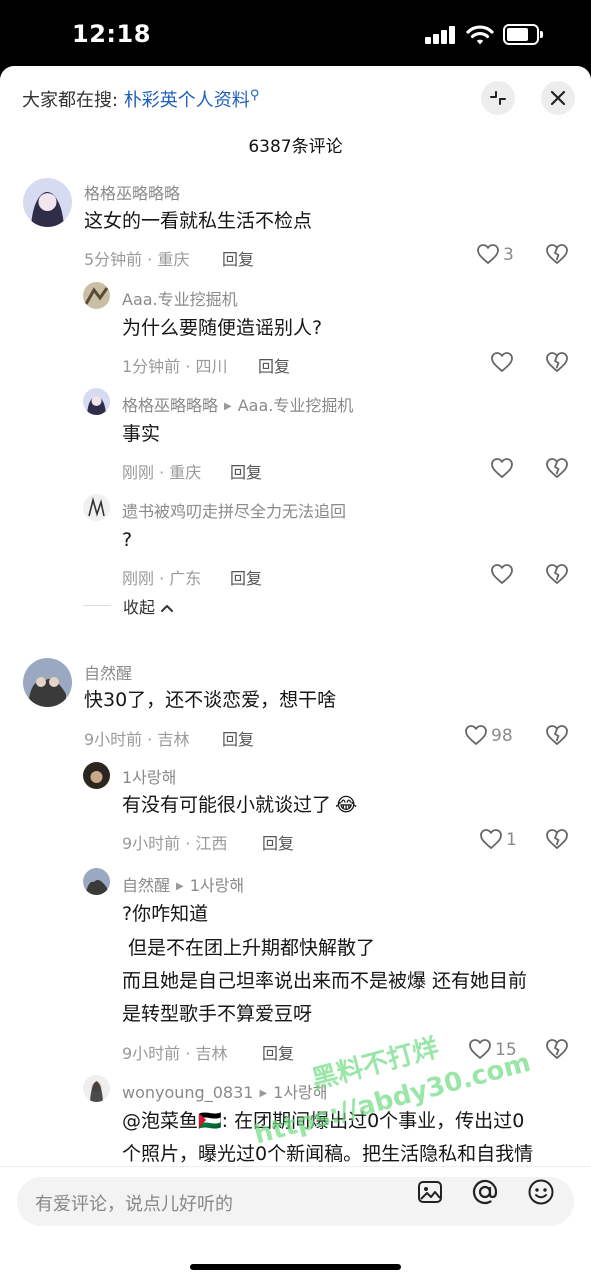 Image resolution: width=591 pixels, height=1280 pixels. I want to click on collapse-icon, so click(498, 98).